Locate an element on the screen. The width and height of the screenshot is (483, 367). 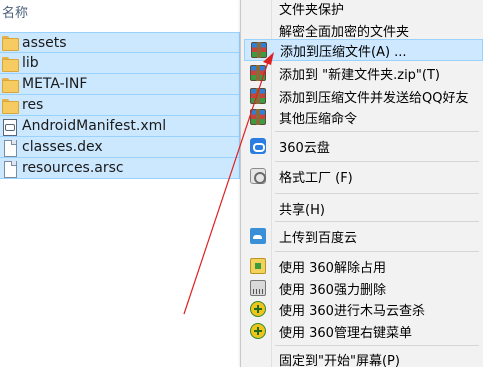
menu-item-label: 共享(H) is located at coordinates (302, 210).